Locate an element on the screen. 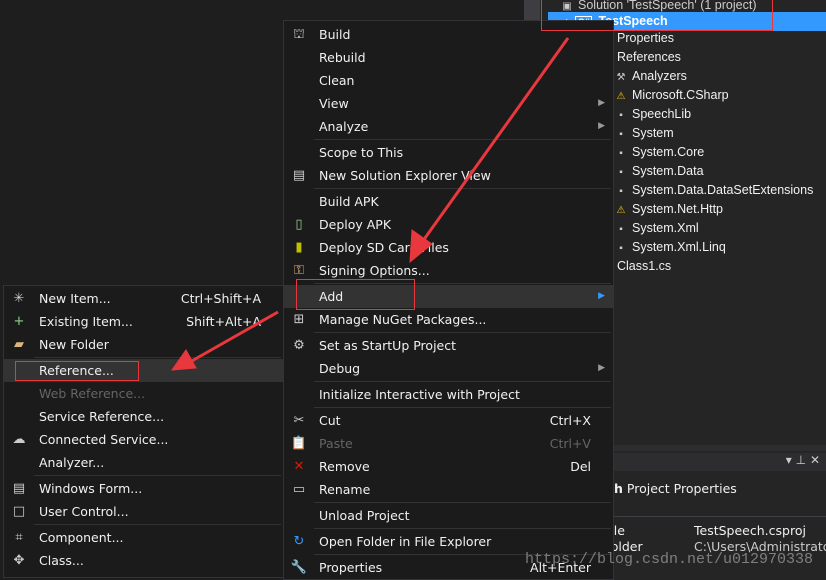  tree-item: Properties is located at coordinates (645, 38).